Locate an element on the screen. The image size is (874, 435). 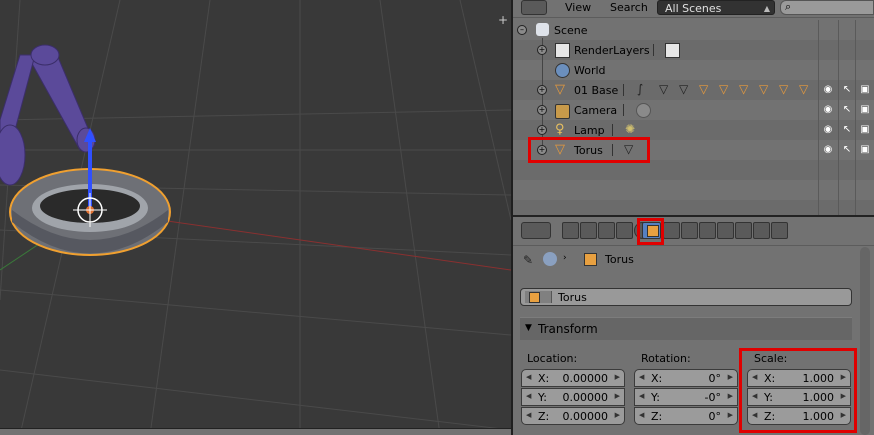
object-name-field: Torus is located at coordinates (686, 297).